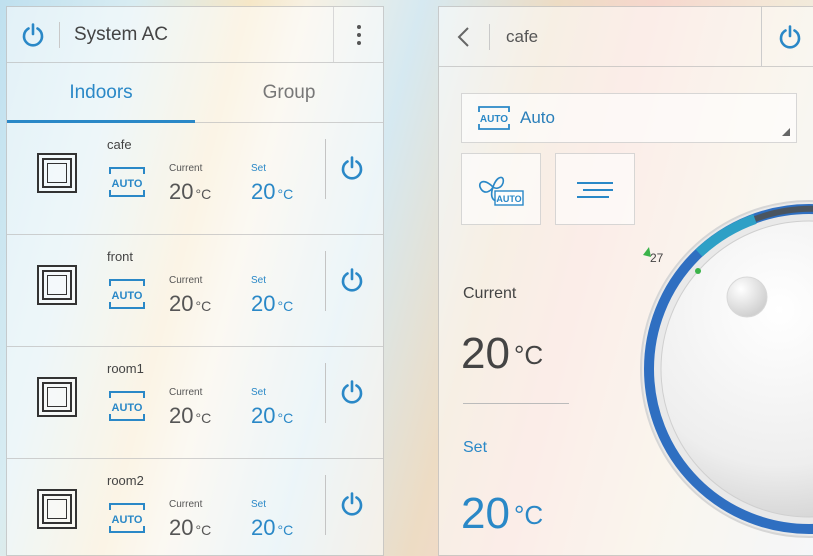 Image resolution: width=813 pixels, height=556 pixels. I want to click on app-title: System AC, so click(121, 34).